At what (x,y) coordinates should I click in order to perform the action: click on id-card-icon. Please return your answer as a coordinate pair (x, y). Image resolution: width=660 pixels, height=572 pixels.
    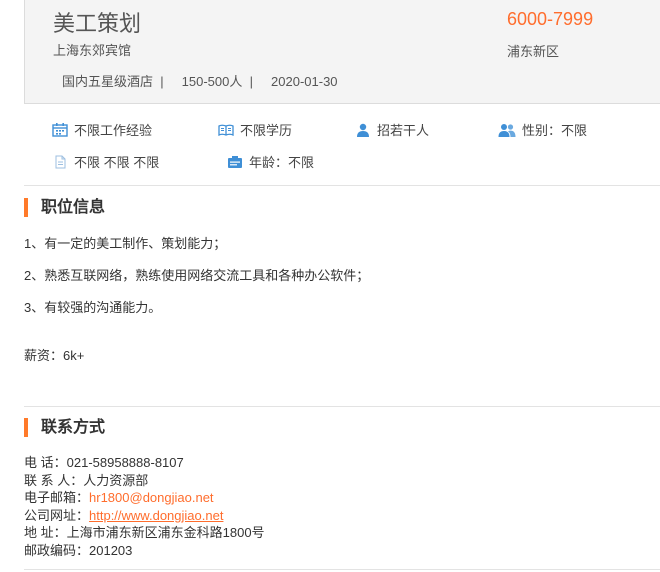
    Looking at the image, I should click on (235, 162).